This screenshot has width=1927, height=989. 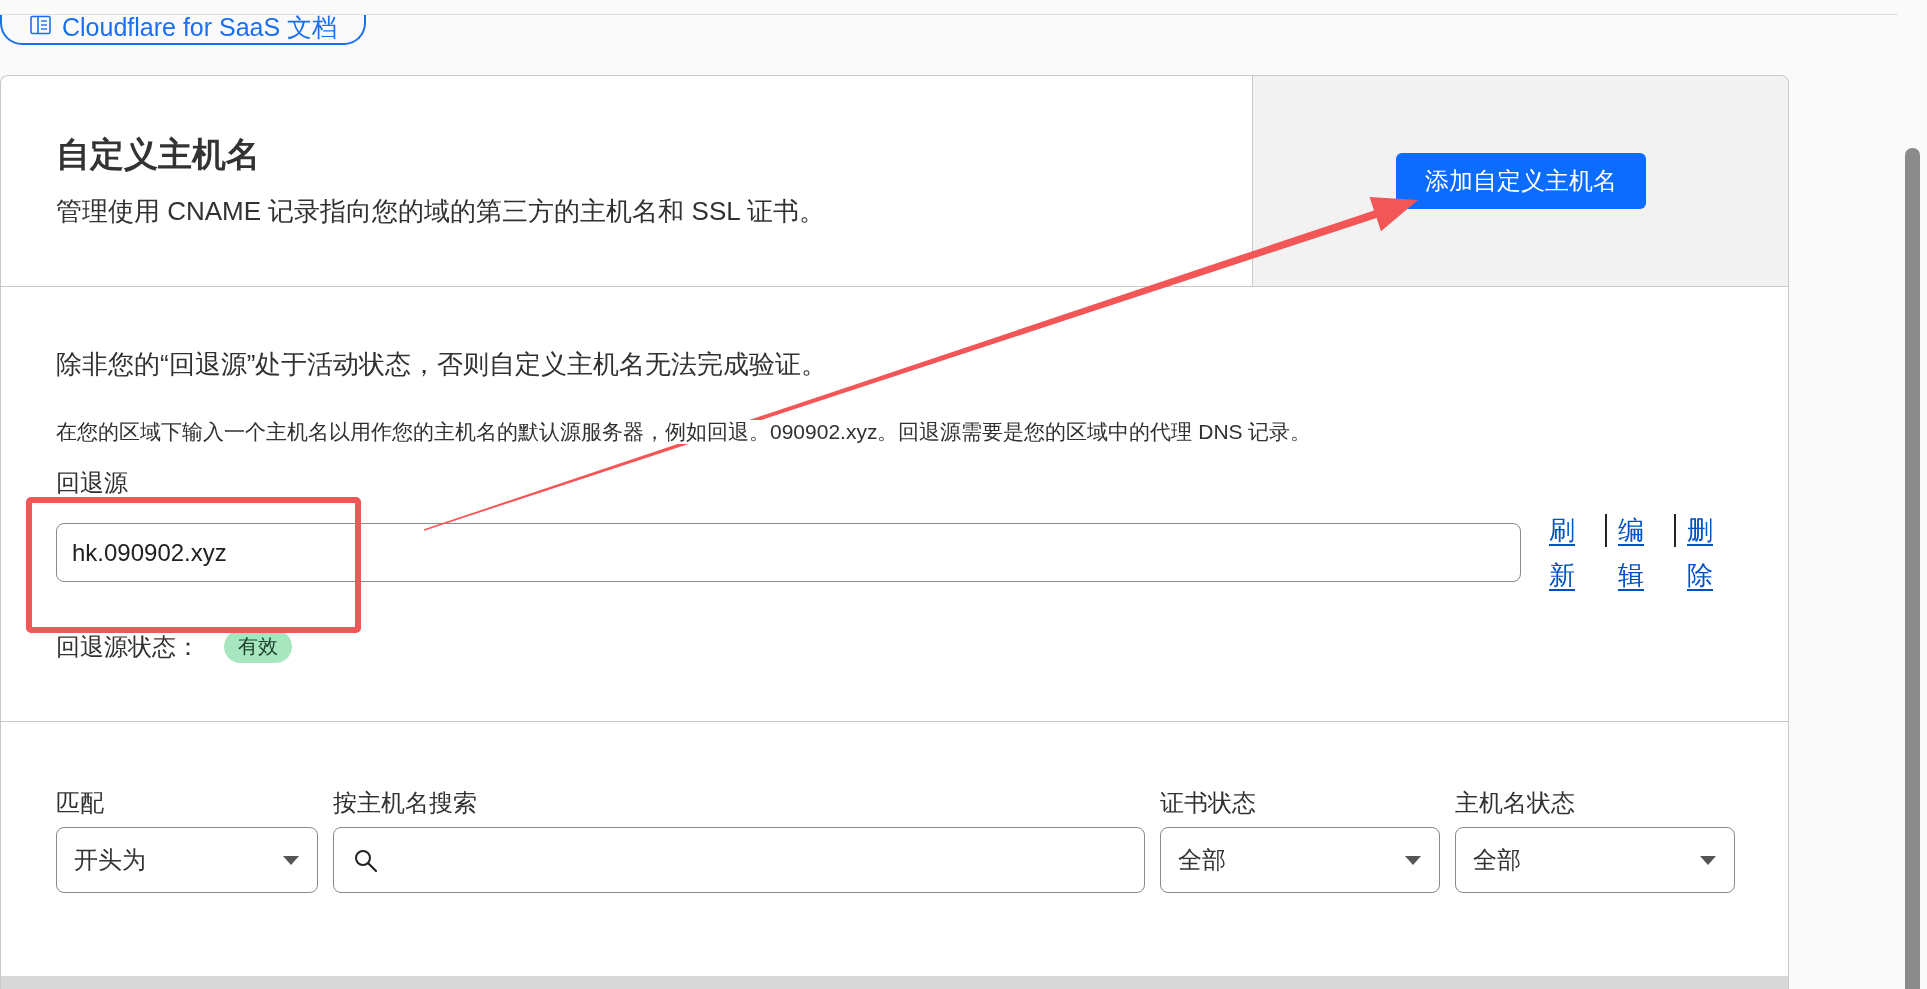 I want to click on field-label: 证书状态, so click(x=1208, y=803).